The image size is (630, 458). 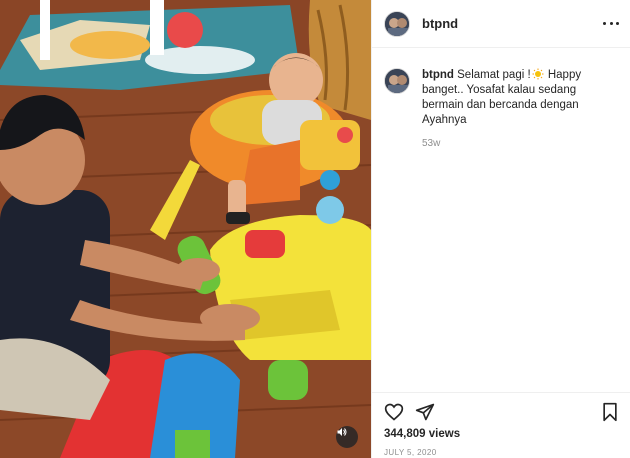 What do you see at coordinates (520, 143) in the screenshot?
I see `comment-time: 53w` at bounding box center [520, 143].